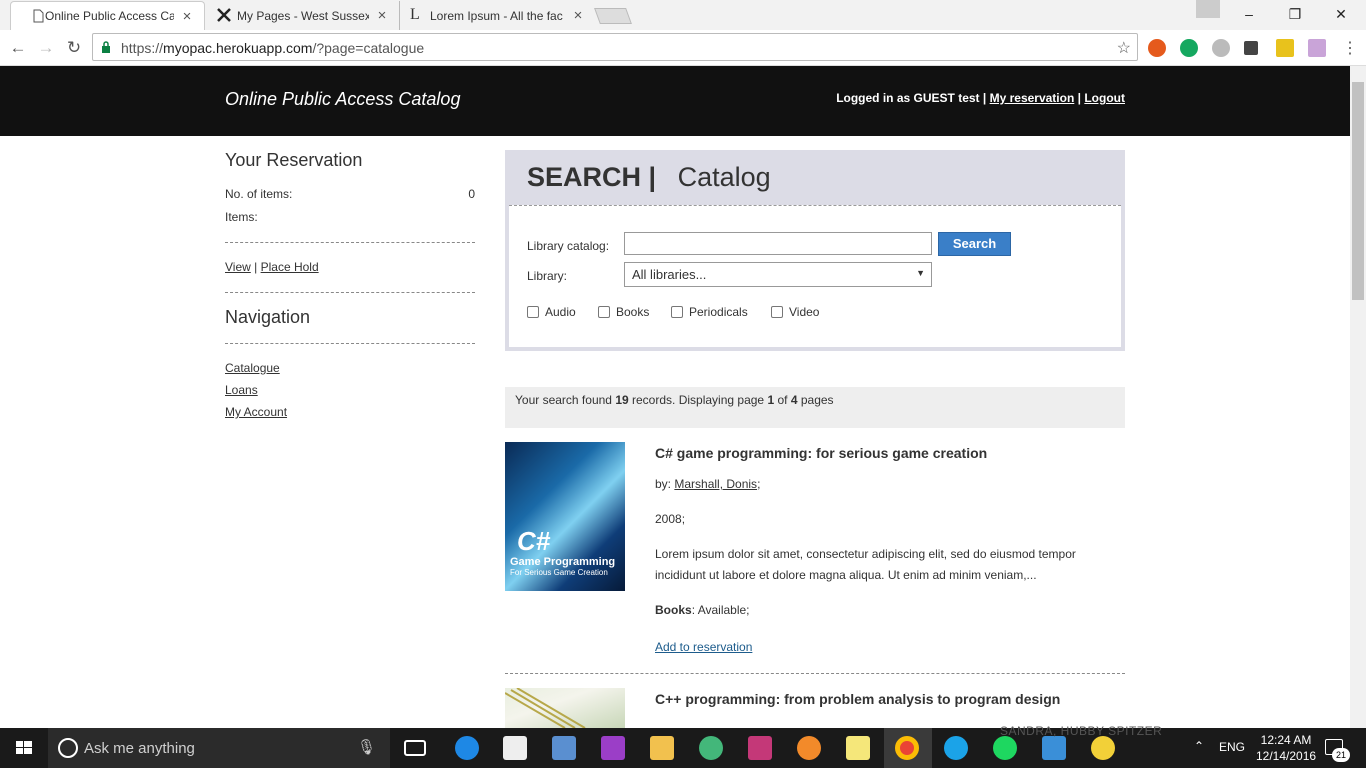  I want to click on items-count-label: No. of items:, so click(259, 194).